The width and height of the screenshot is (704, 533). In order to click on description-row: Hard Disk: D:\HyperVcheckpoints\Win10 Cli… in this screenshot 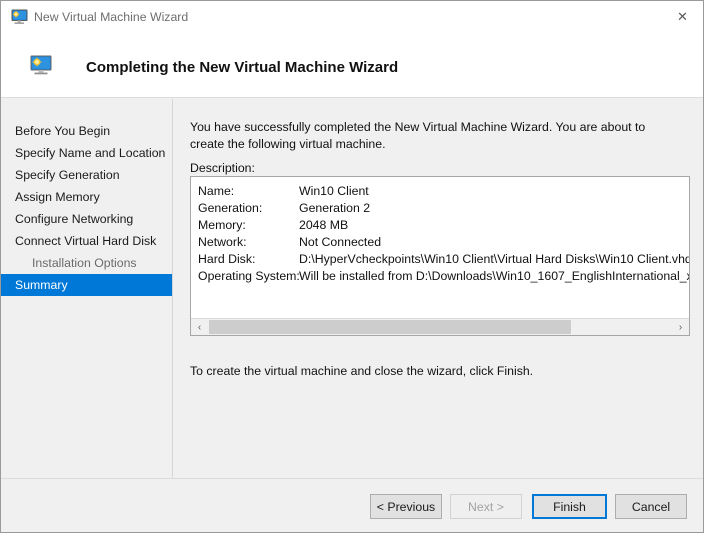, I will do `click(443, 259)`.